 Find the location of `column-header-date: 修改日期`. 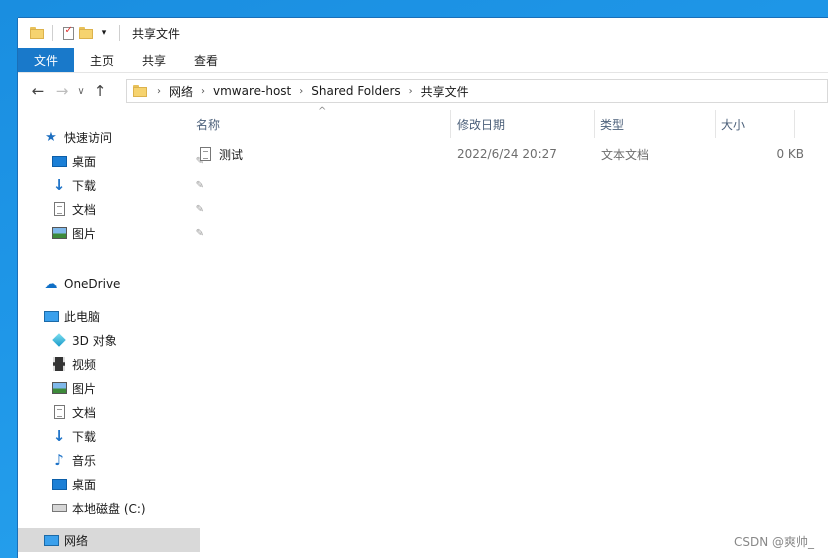

column-header-date: 修改日期 is located at coordinates (481, 124).